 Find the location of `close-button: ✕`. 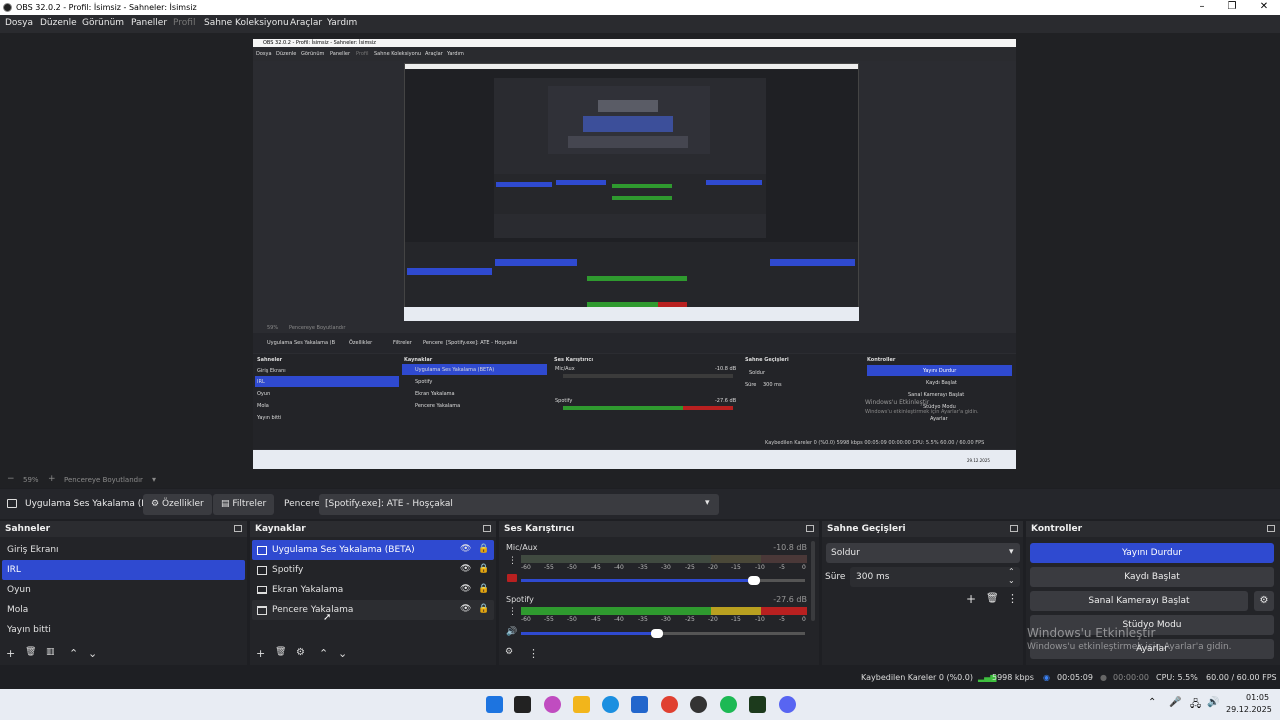

close-button: ✕ is located at coordinates (1264, 7).